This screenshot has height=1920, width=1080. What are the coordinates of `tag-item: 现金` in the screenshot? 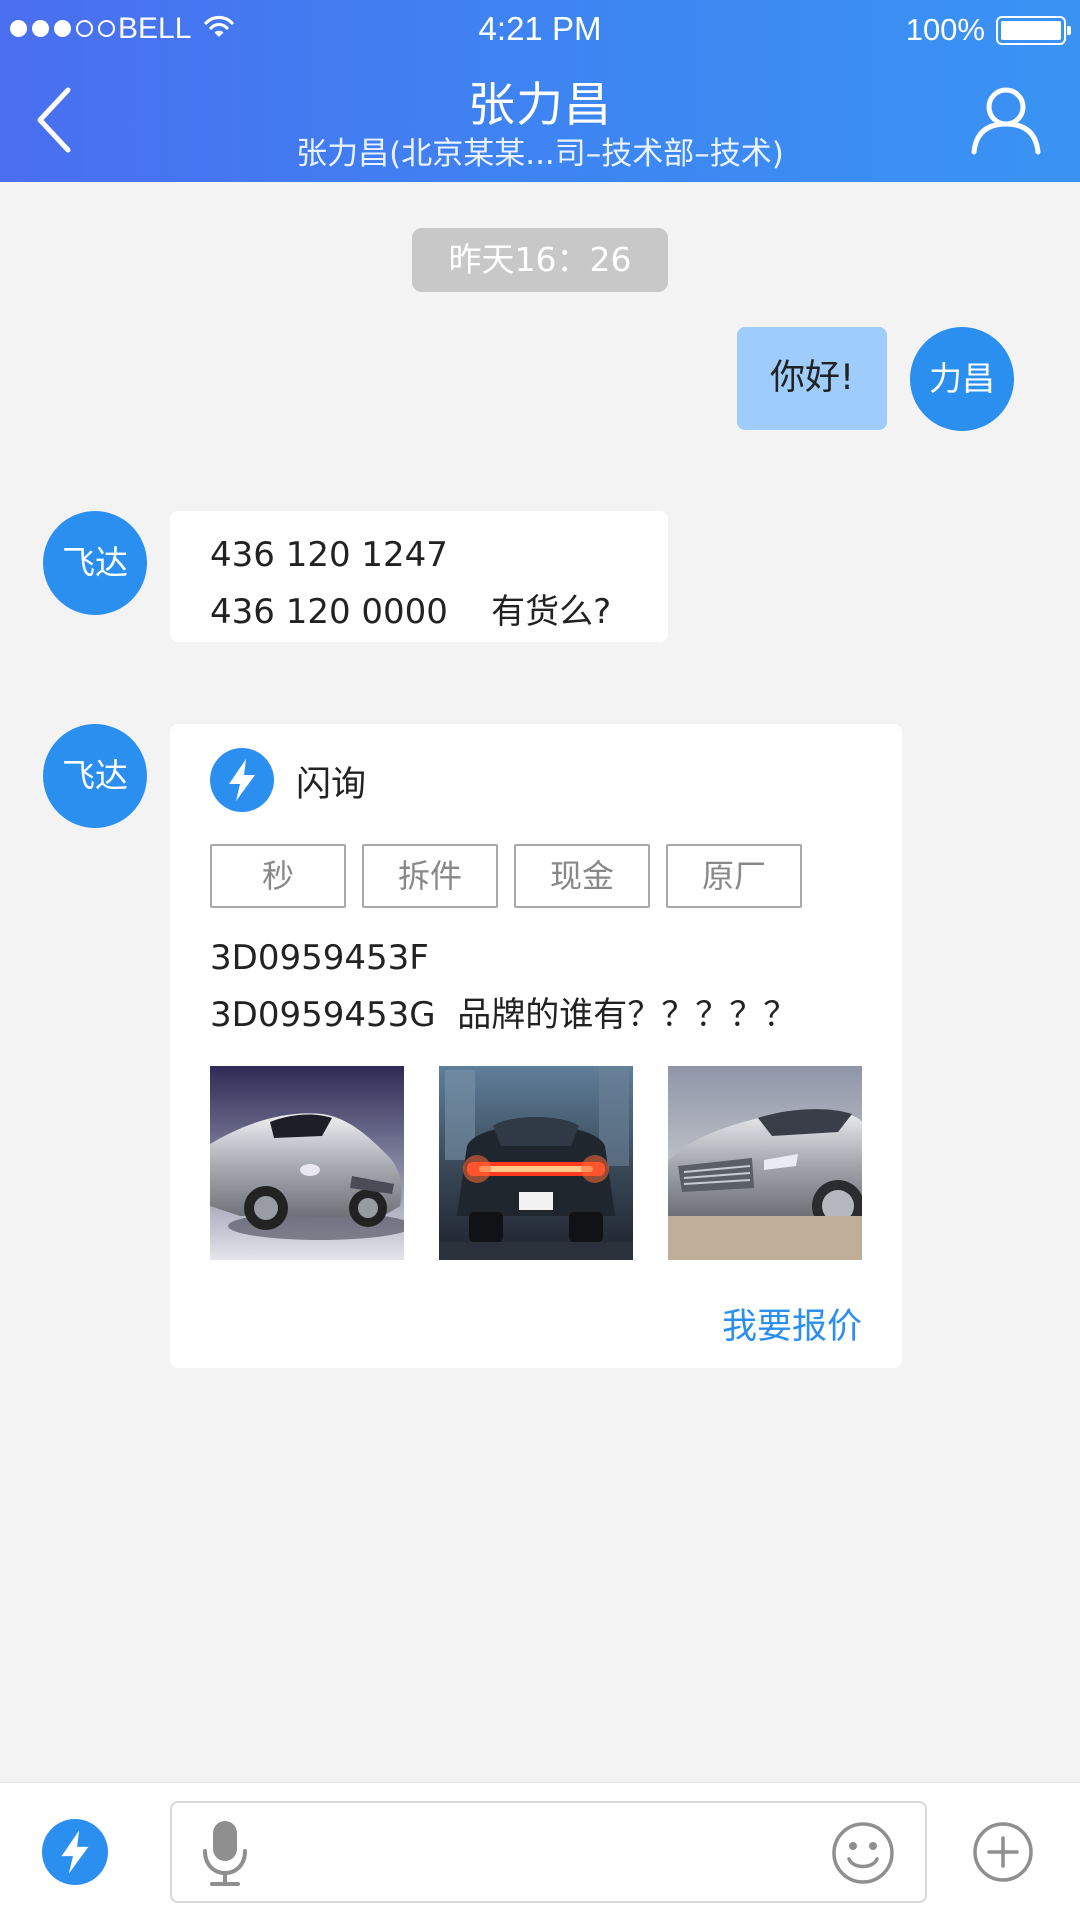 It's located at (582, 876).